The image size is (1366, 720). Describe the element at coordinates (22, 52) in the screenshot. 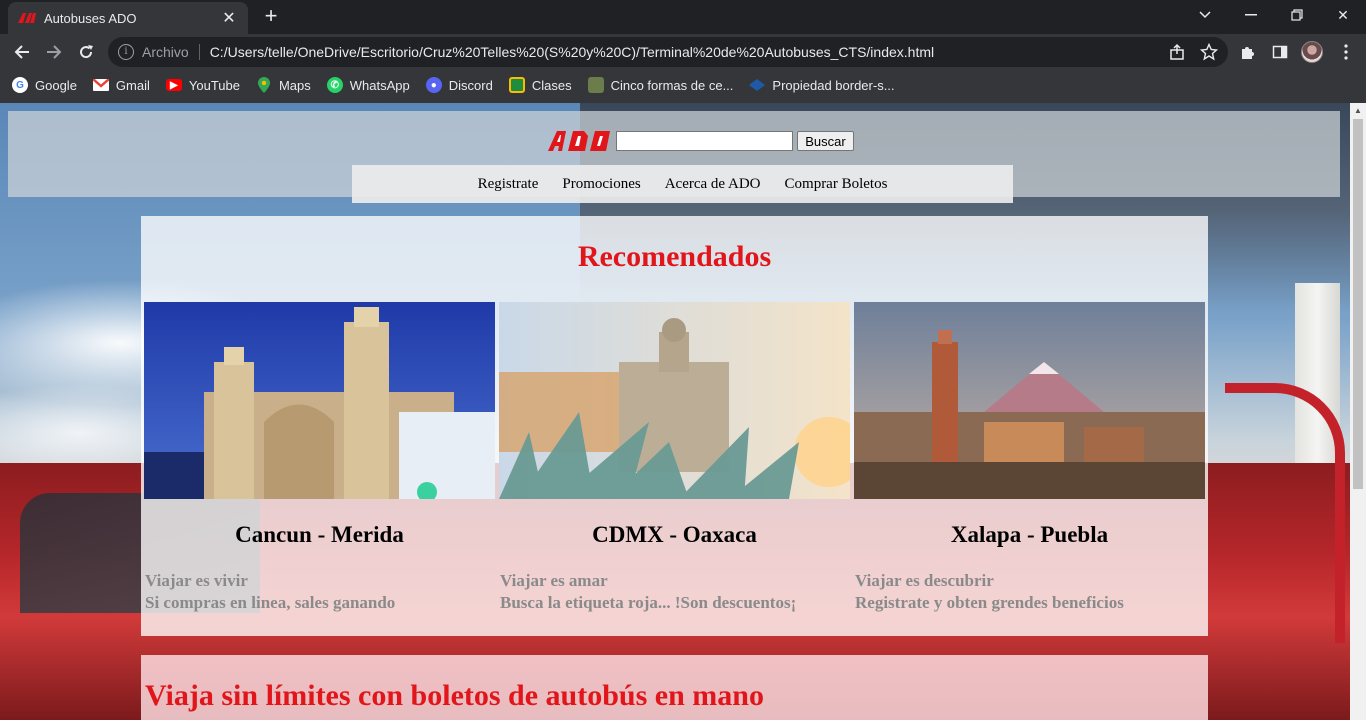

I see `back-arrow-icon` at that location.